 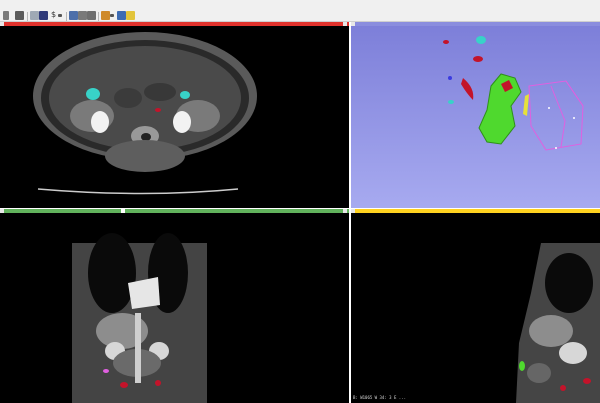 I want to click on layout-icon, so click(x=73, y=15).